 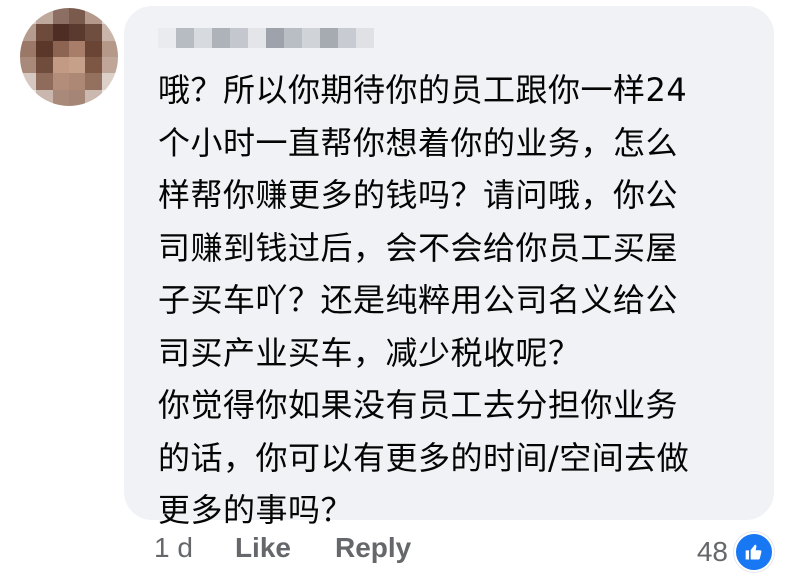 What do you see at coordinates (712, 551) in the screenshot?
I see `reaction-count: 48` at bounding box center [712, 551].